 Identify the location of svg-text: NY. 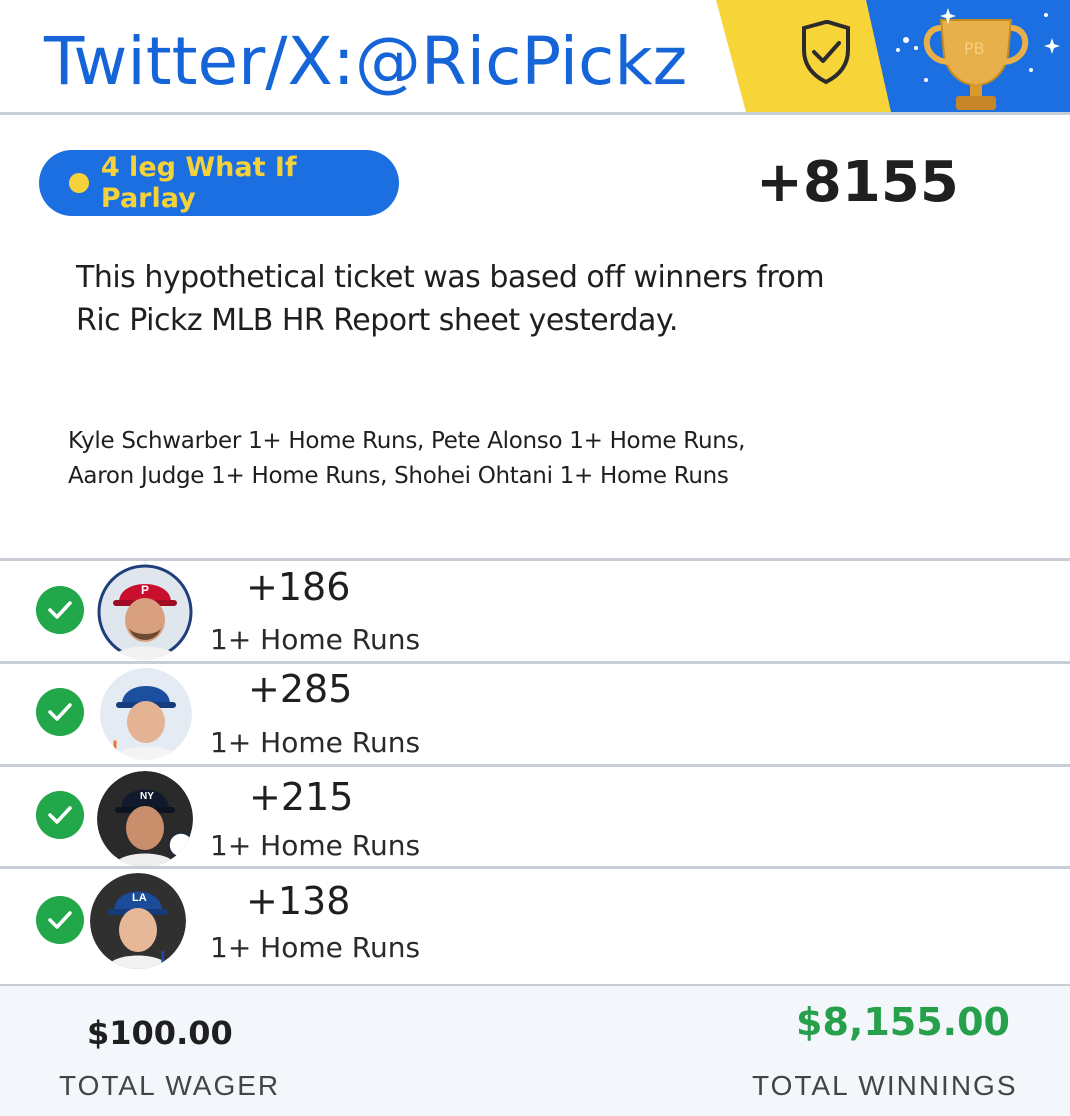
(147, 796).